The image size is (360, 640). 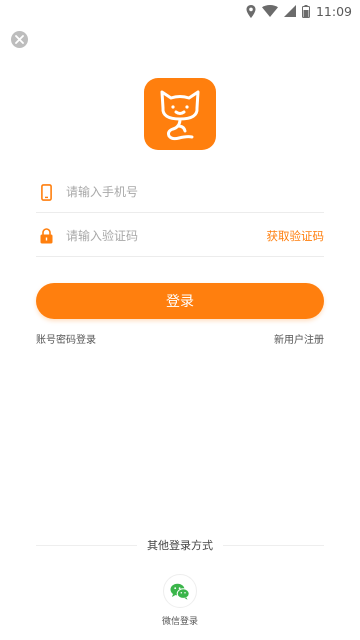 I want to click on wechat-login-label: 微信登录, so click(x=180, y=622).